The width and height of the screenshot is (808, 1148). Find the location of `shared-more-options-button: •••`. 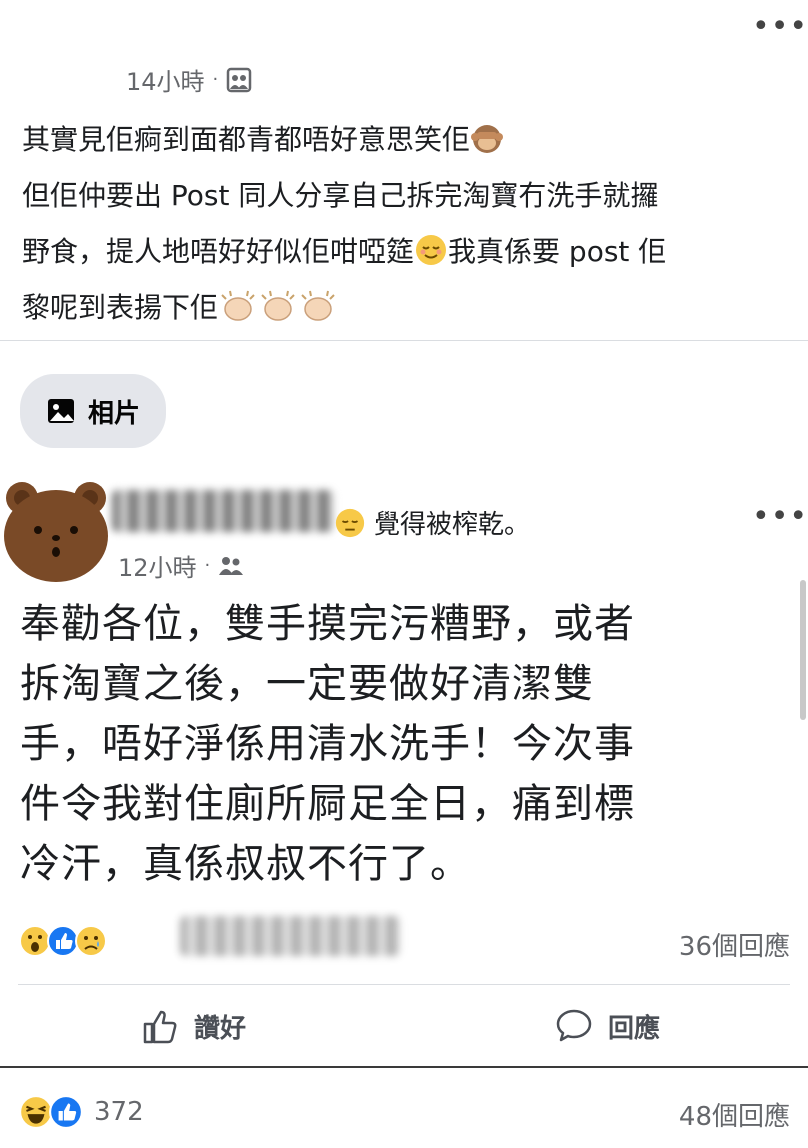

shared-more-options-button: ••• is located at coordinates (780, 517).